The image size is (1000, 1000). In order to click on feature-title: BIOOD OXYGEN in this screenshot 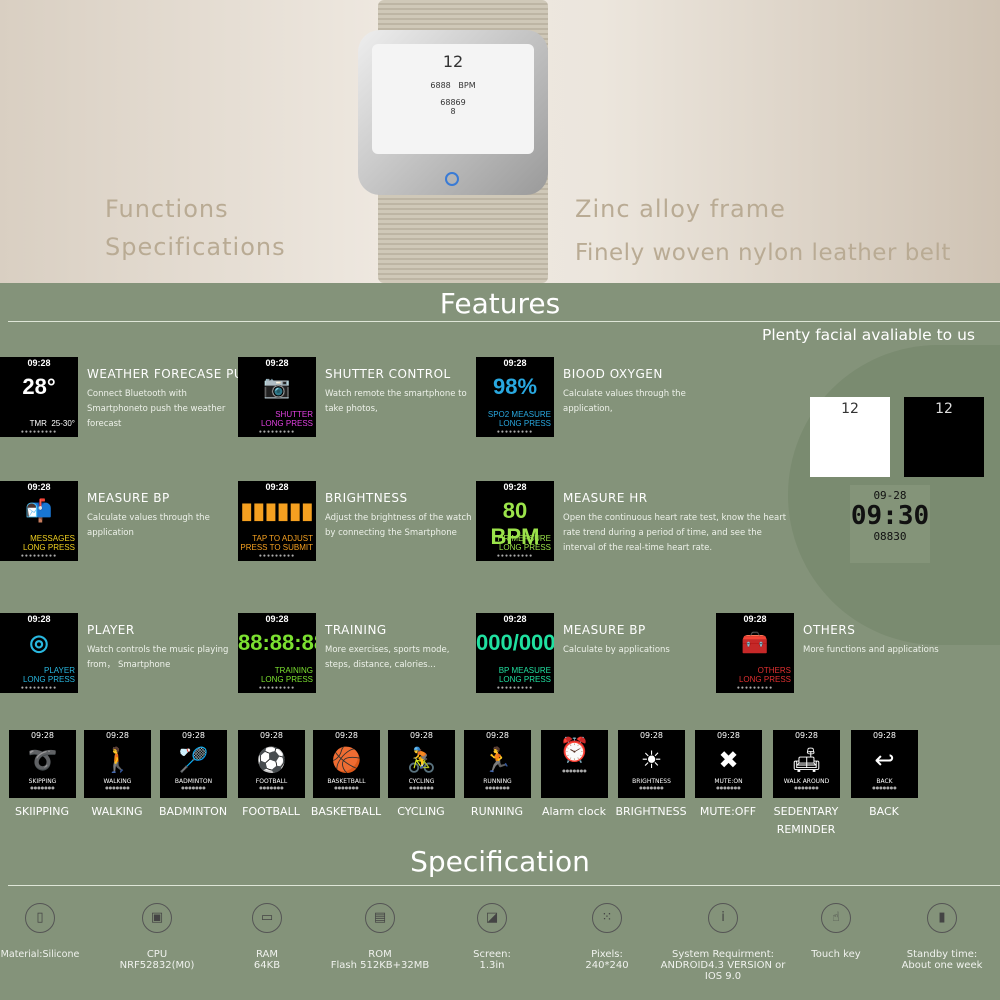, I will do `click(613, 374)`.